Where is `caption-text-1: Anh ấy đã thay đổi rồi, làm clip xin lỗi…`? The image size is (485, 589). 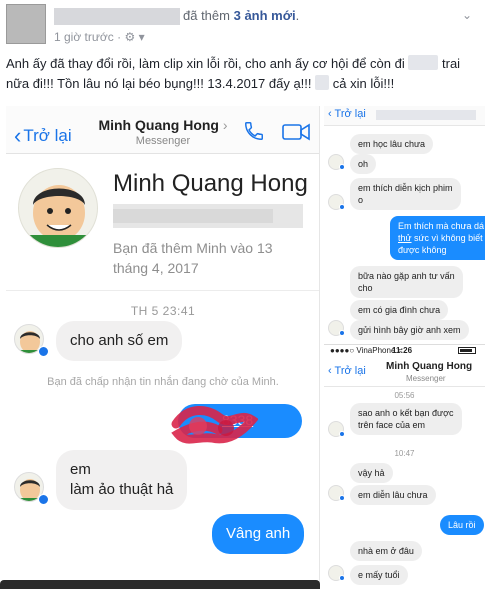 caption-text-1: Anh ấy đã thay đổi rồi, làm clip xin lỗi… is located at coordinates (205, 63).